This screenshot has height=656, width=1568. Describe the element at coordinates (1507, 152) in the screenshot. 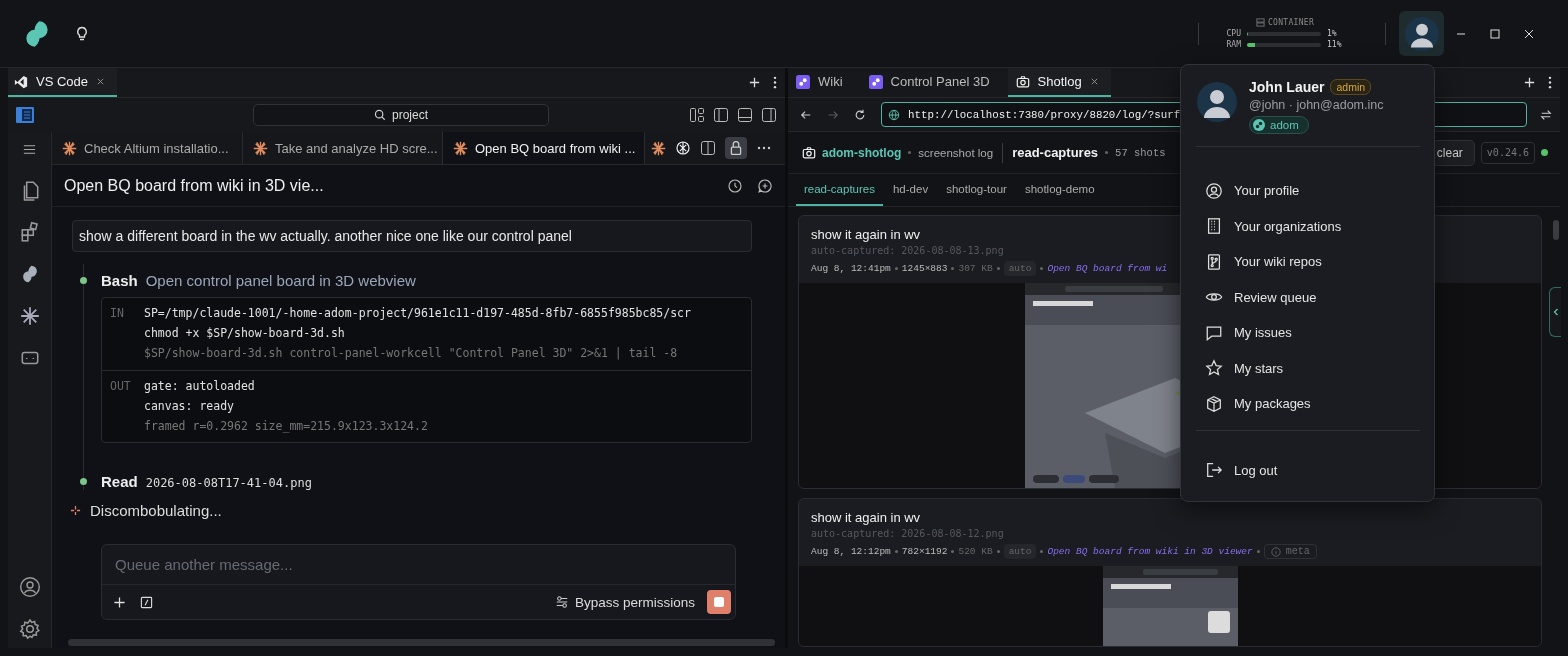

I see `version-label: v0.24.6` at that location.